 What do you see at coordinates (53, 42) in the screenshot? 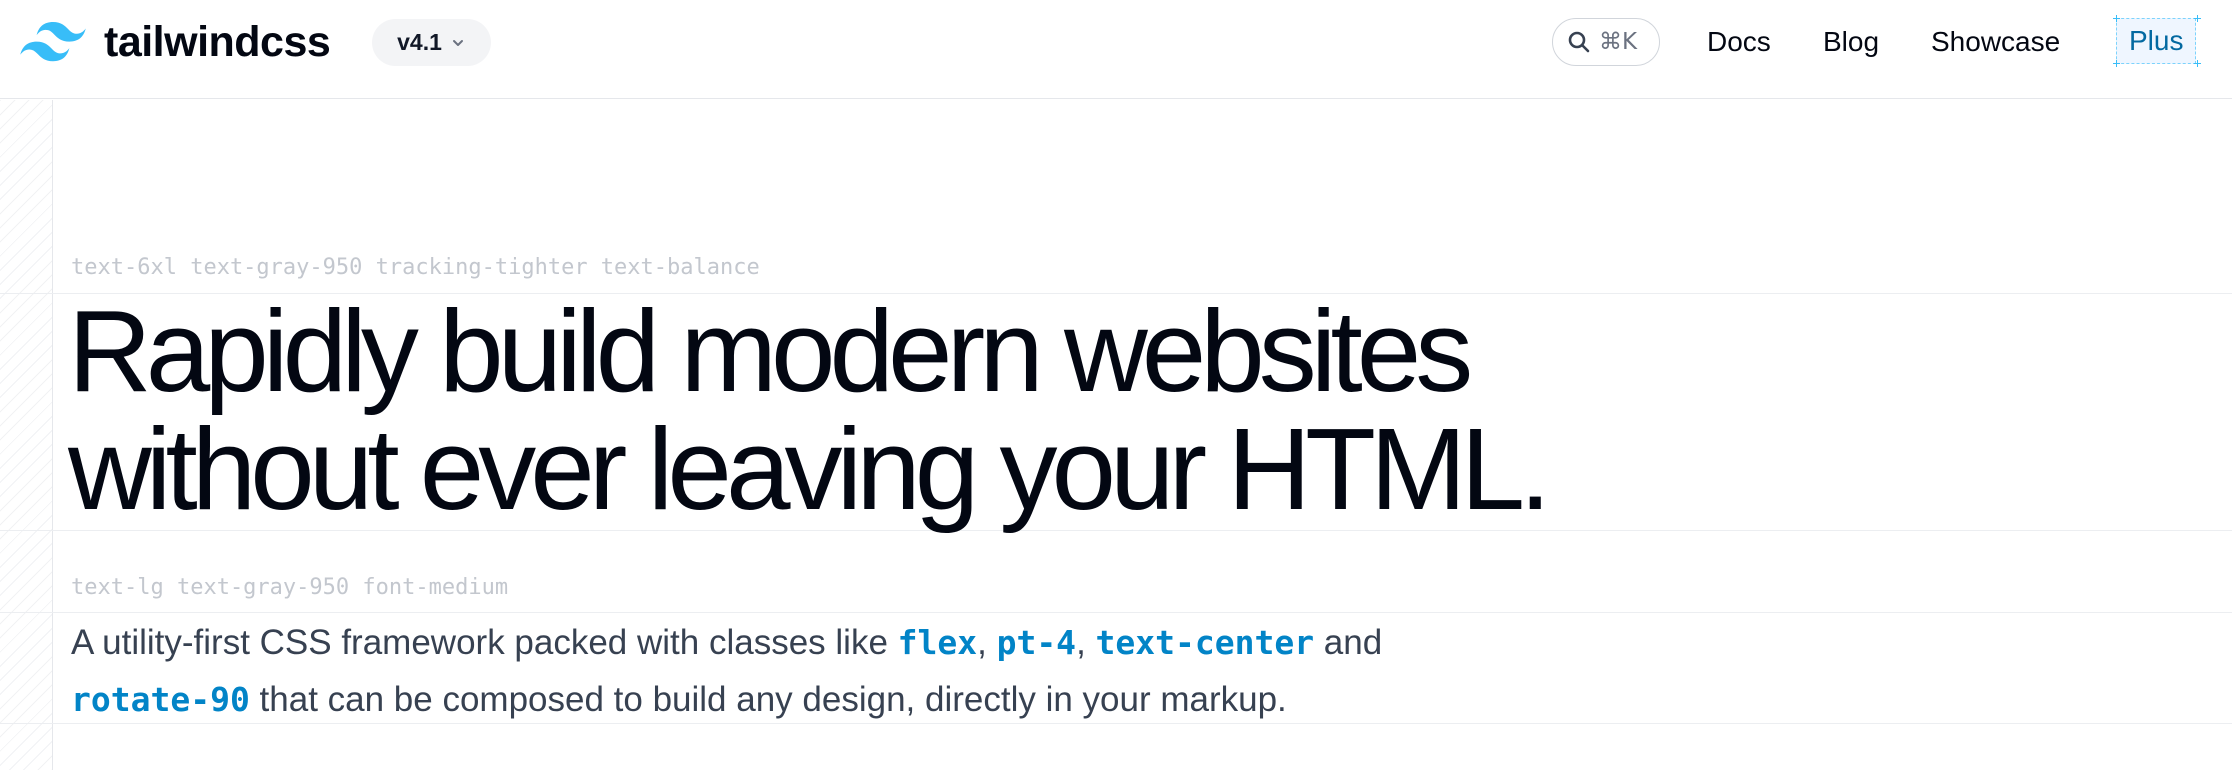
I see `tailwind-logo-icon` at bounding box center [53, 42].